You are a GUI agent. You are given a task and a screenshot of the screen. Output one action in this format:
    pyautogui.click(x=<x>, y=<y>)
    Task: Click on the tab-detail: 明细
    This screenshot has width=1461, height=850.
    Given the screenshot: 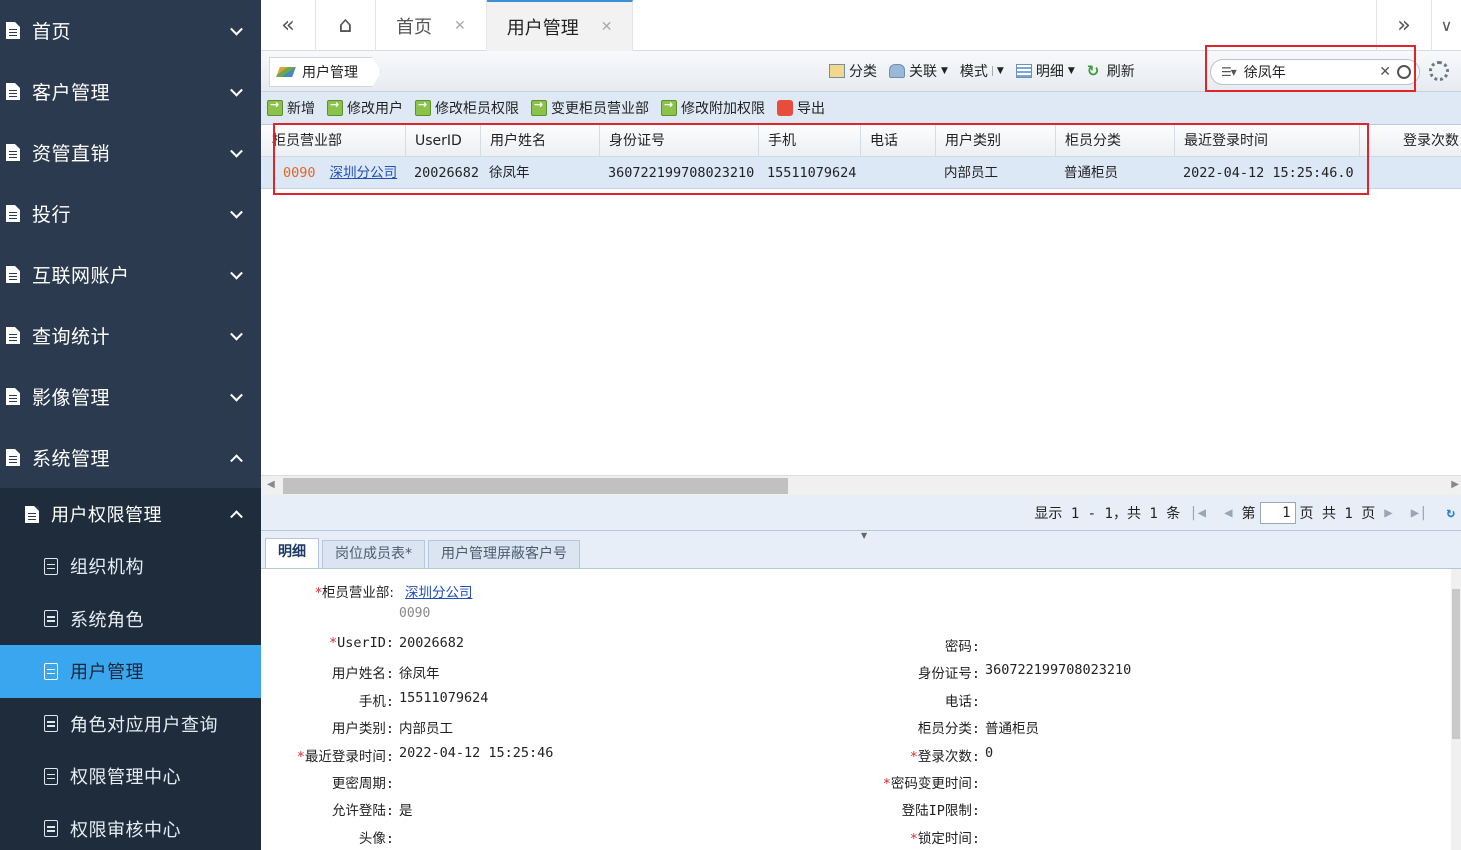 What is the action you would take?
    pyautogui.click(x=292, y=553)
    